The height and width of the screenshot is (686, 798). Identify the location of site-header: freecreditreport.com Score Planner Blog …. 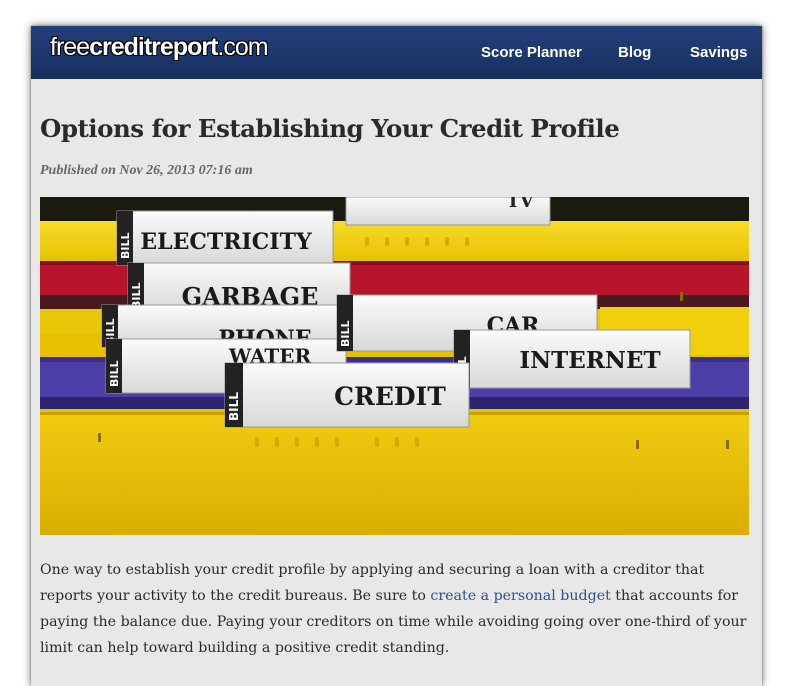
(396, 52).